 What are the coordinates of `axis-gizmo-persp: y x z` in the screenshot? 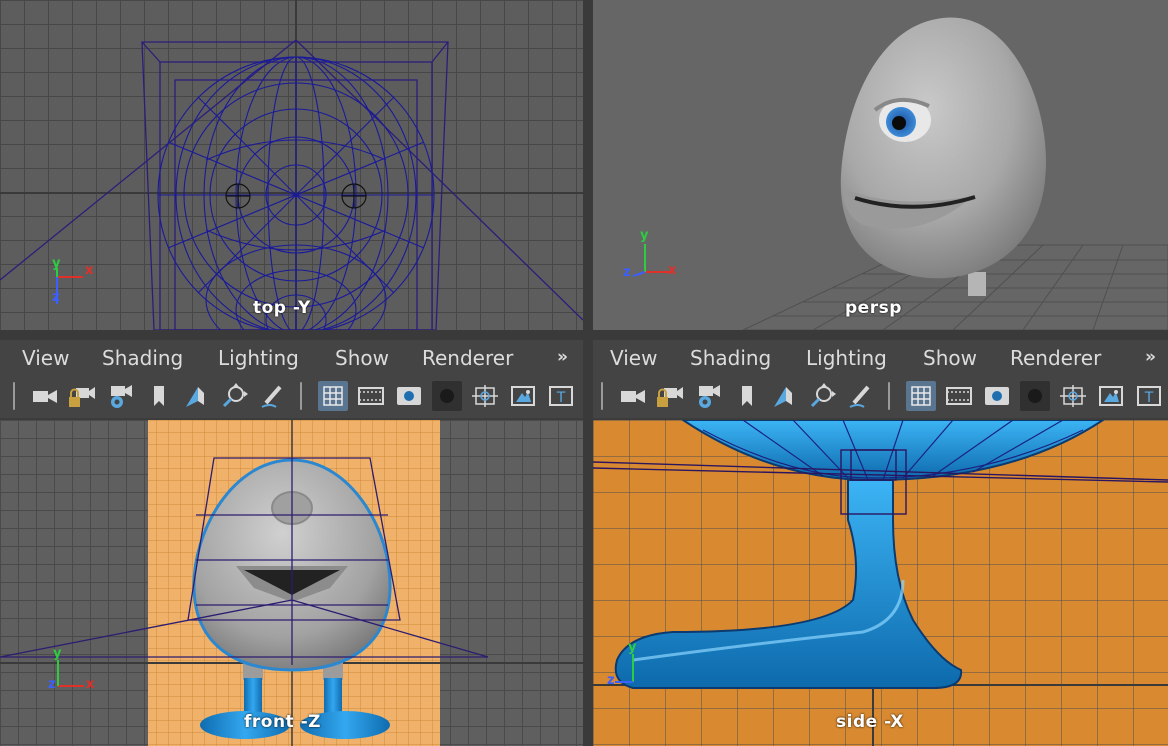 It's located at (651, 255).